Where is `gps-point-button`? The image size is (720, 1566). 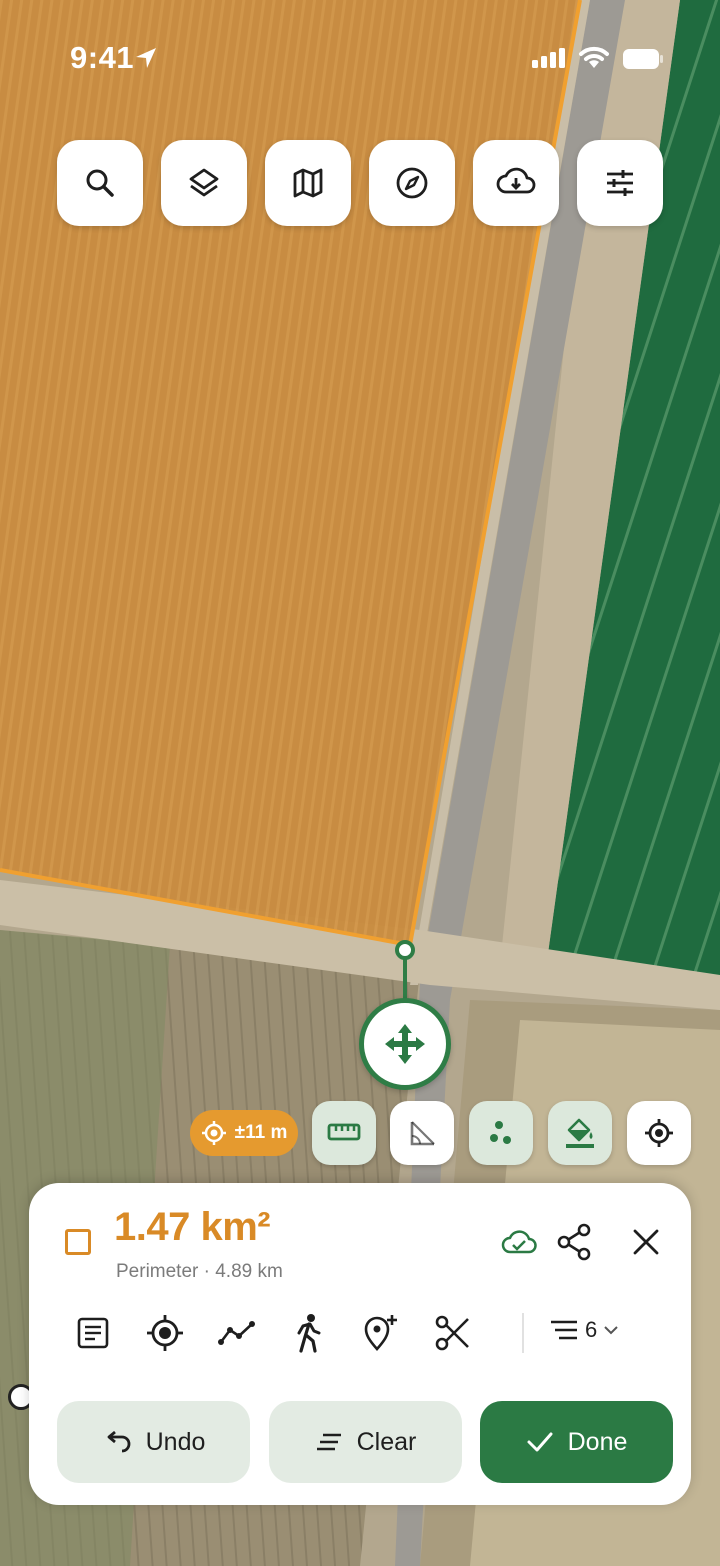
gps-point-button is located at coordinates (165, 1333).